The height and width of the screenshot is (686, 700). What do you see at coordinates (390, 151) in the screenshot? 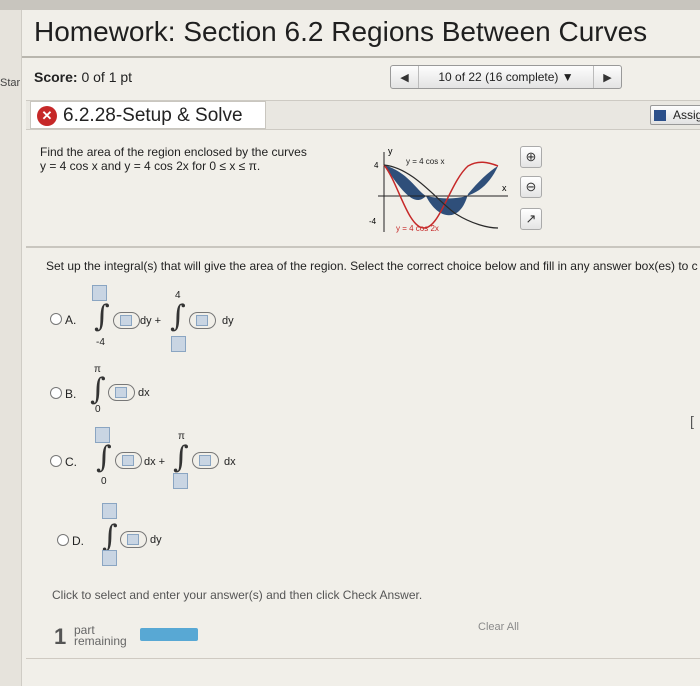
I see `y-axis-letter: y` at bounding box center [390, 151].